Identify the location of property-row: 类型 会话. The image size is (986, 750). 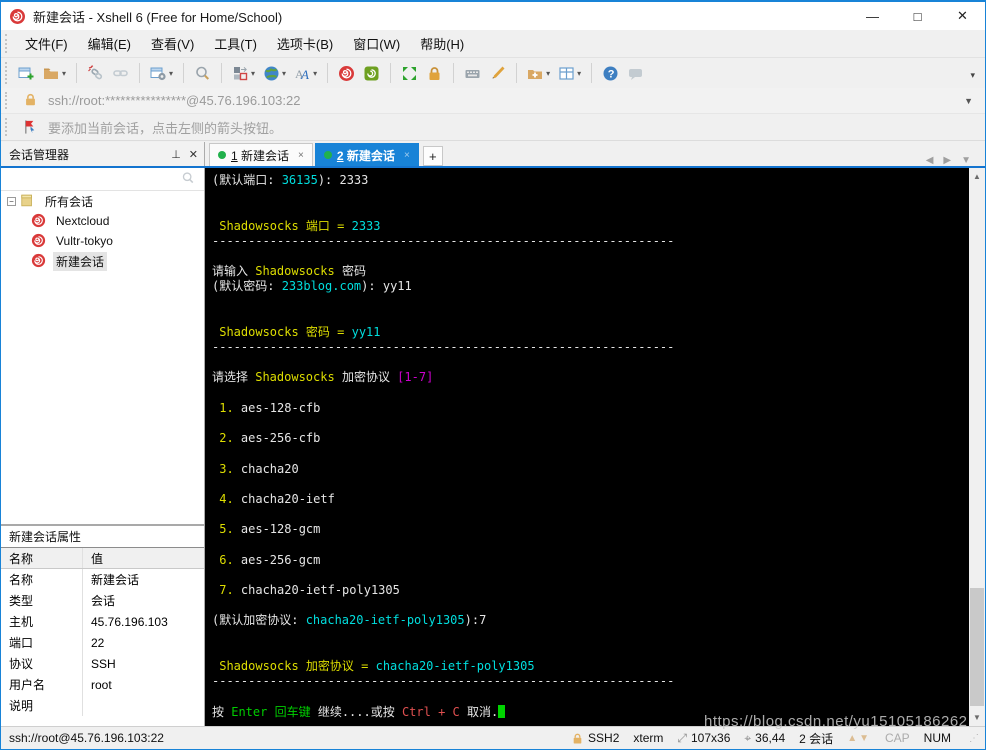
(102, 600).